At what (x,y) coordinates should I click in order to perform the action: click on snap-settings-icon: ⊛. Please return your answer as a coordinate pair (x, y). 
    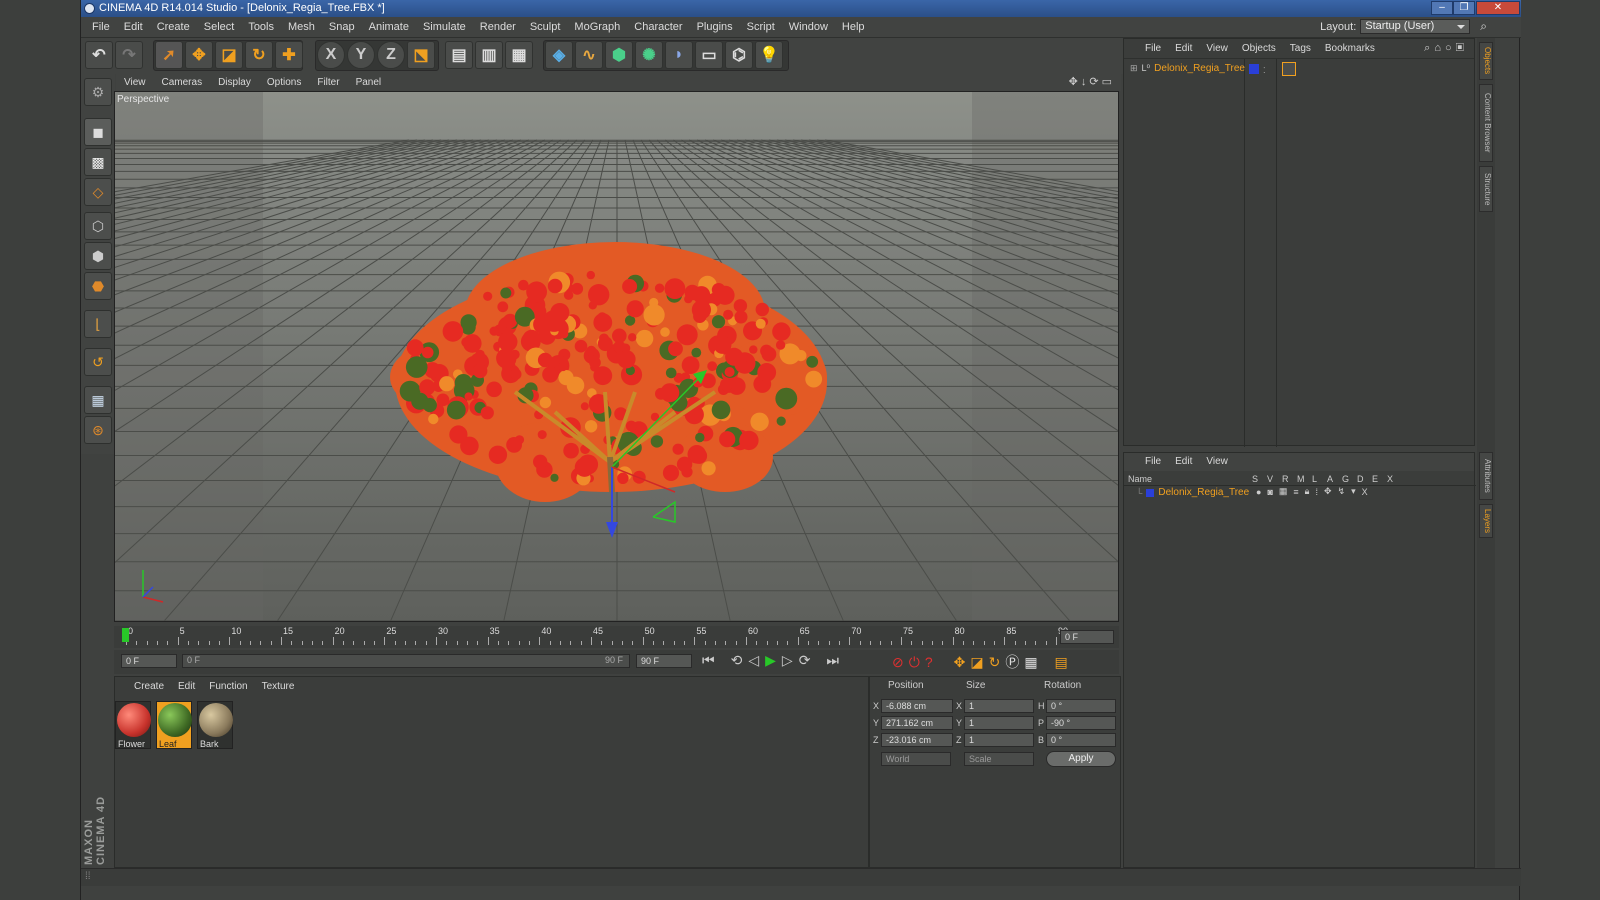
    Looking at the image, I should click on (98, 430).